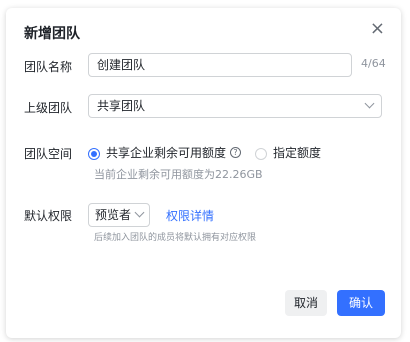 This screenshot has width=410, height=342. Describe the element at coordinates (220, 65) in the screenshot. I see `team-name-input: 创建团队` at that location.